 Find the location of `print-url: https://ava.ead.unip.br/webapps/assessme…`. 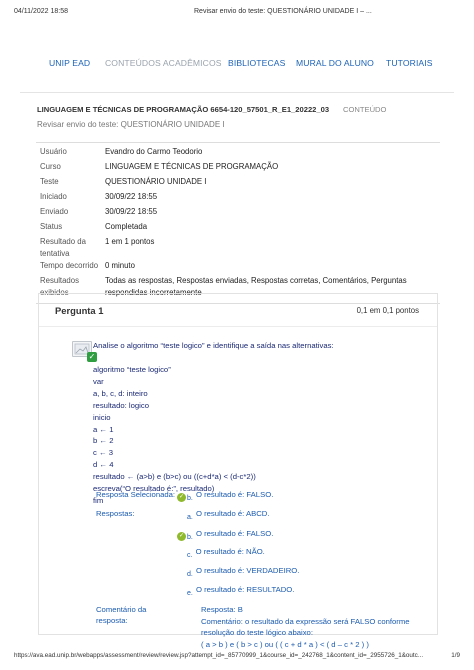

print-url: https://ava.ead.unip.br/webapps/assessme… is located at coordinates (219, 655).